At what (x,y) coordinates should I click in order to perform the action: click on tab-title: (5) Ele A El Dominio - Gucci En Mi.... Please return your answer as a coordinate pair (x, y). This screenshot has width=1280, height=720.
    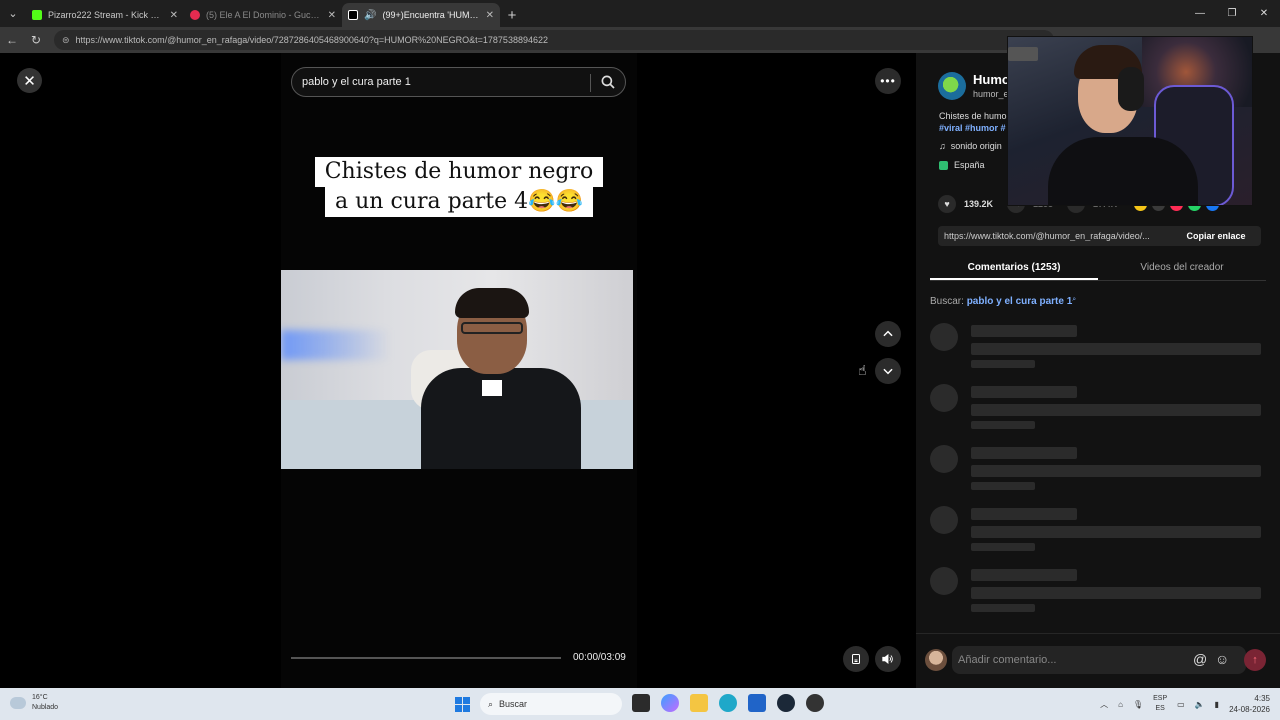
    Looking at the image, I should click on (264, 15).